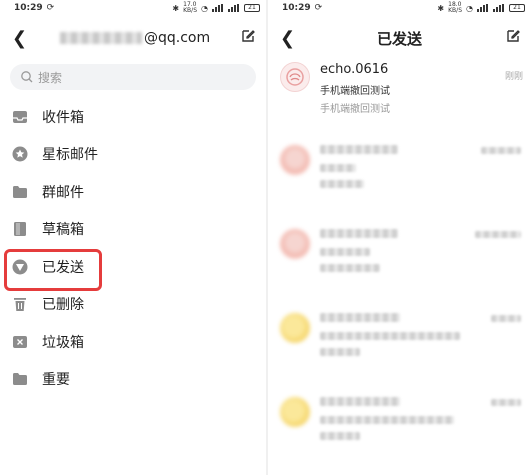 This screenshot has height=475, width=531. I want to click on folder-label: 垃圾箱, so click(63, 342).